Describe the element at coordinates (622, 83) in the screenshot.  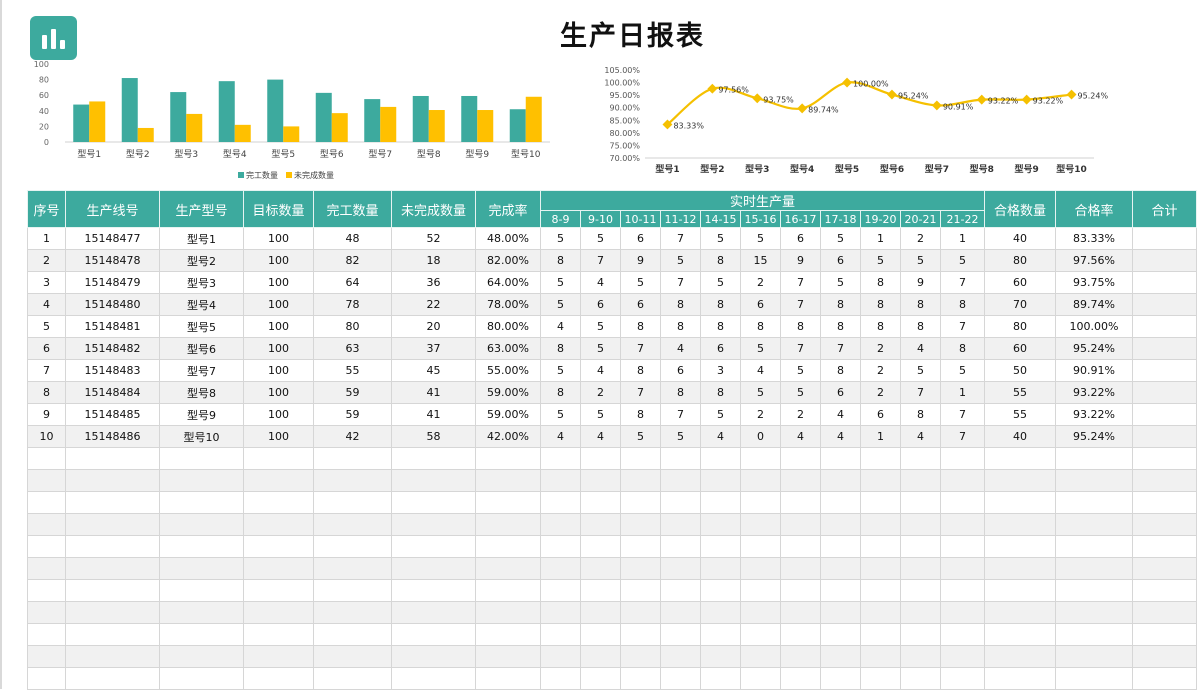
I see `y-tick-label: 100.00%` at that location.